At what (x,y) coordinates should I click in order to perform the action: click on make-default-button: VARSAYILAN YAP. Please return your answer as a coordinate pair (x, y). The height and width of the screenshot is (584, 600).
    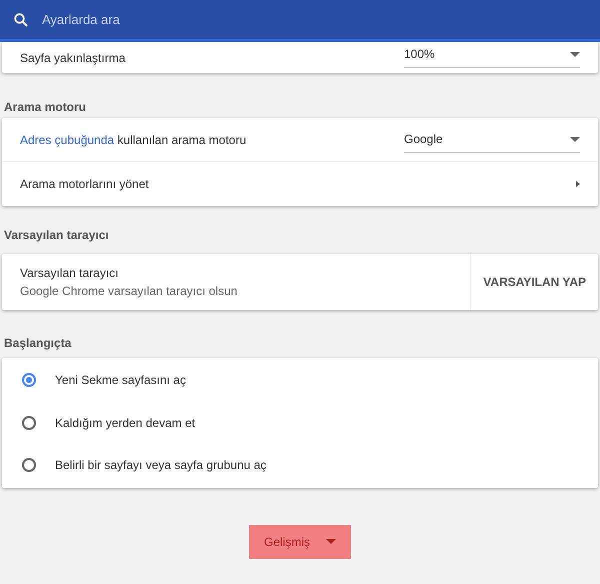
    Looking at the image, I should click on (534, 282).